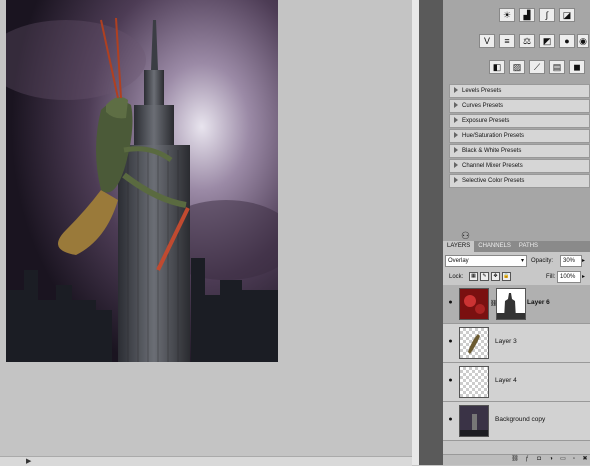  I want to click on layer-name: Layer 3, so click(506, 341).